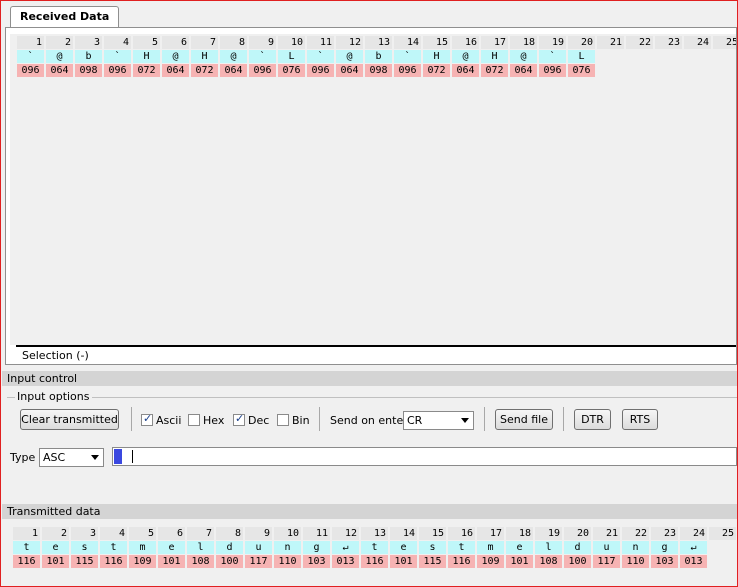  Describe the element at coordinates (239, 419) in the screenshot. I see `dec-checkbox-box` at that location.